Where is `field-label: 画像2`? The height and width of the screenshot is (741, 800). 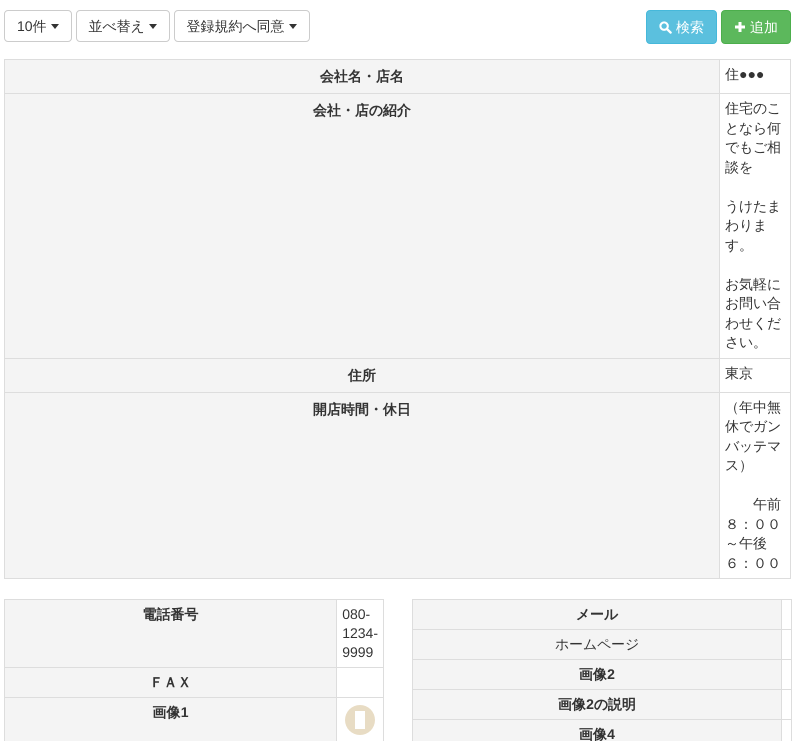
field-label: 画像2 is located at coordinates (597, 675).